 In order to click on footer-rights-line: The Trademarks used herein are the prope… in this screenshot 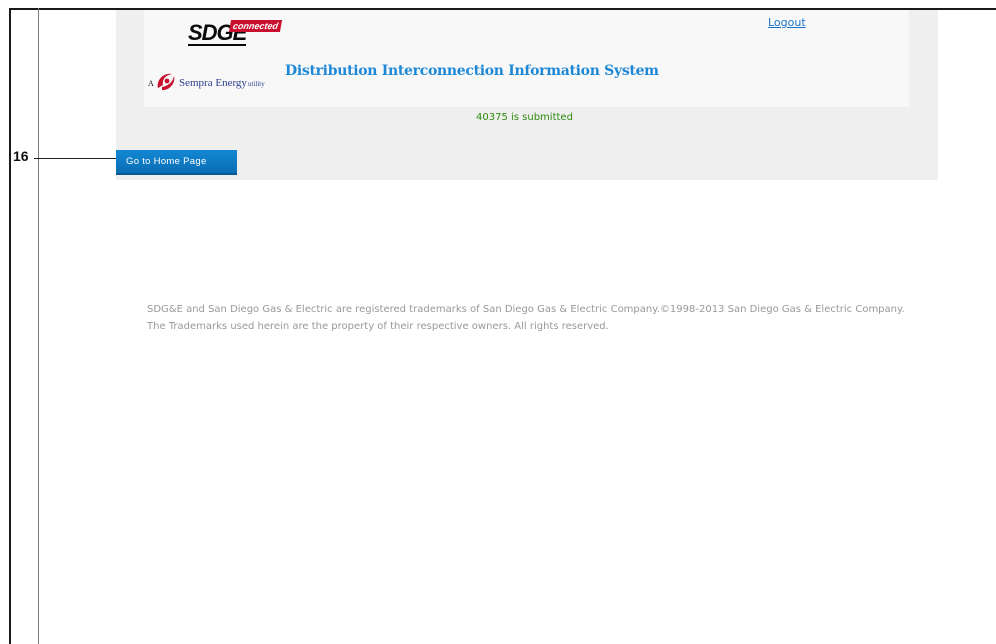, I will do `click(378, 326)`.